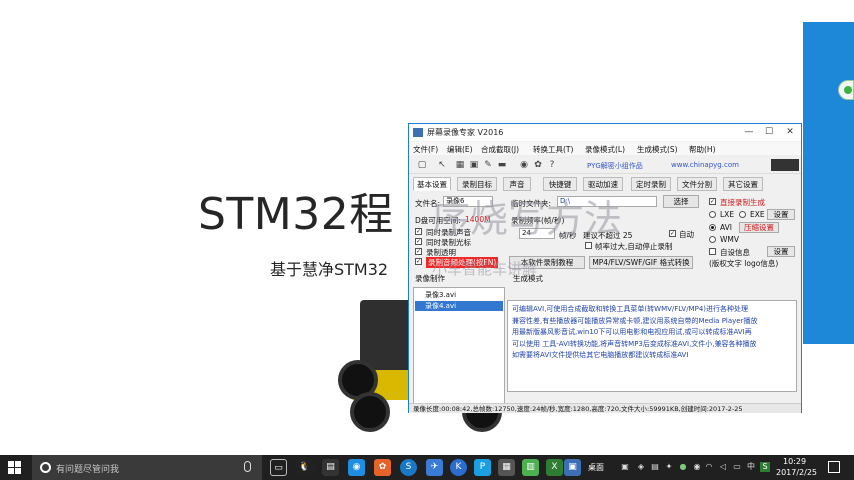 Image resolution: width=854 pixels, height=480 pixels. Describe the element at coordinates (460, 165) in the screenshot. I see `grid-icon: ▦` at that location.